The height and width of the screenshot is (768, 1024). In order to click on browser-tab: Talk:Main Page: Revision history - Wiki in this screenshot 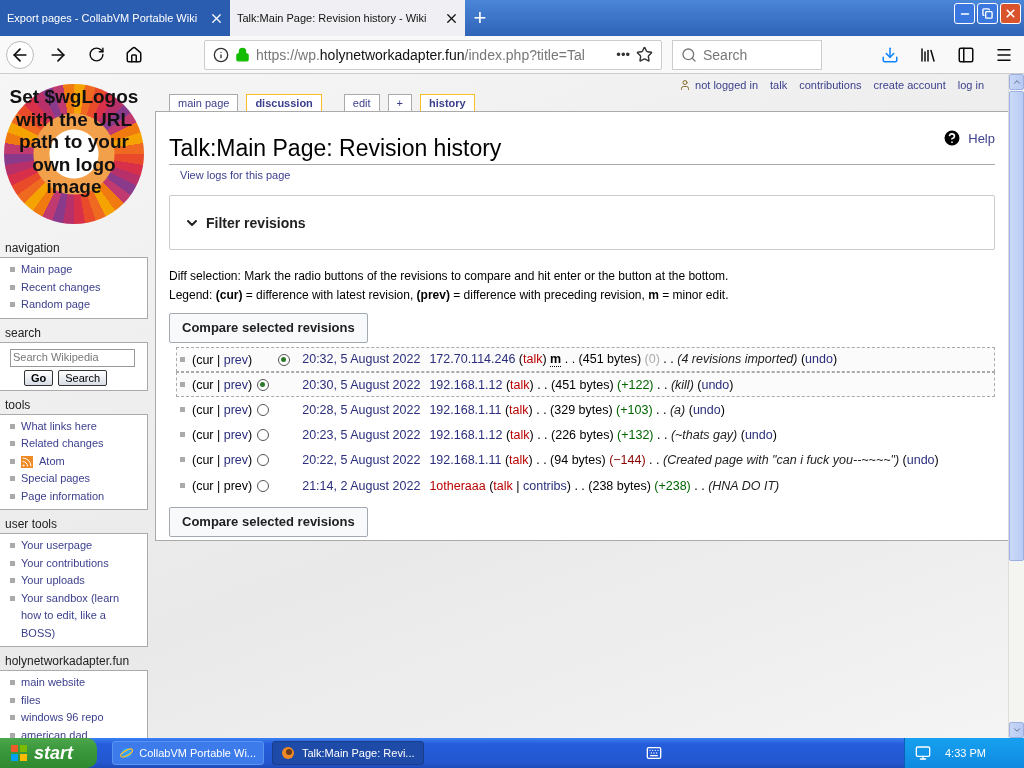, I will do `click(347, 18)`.